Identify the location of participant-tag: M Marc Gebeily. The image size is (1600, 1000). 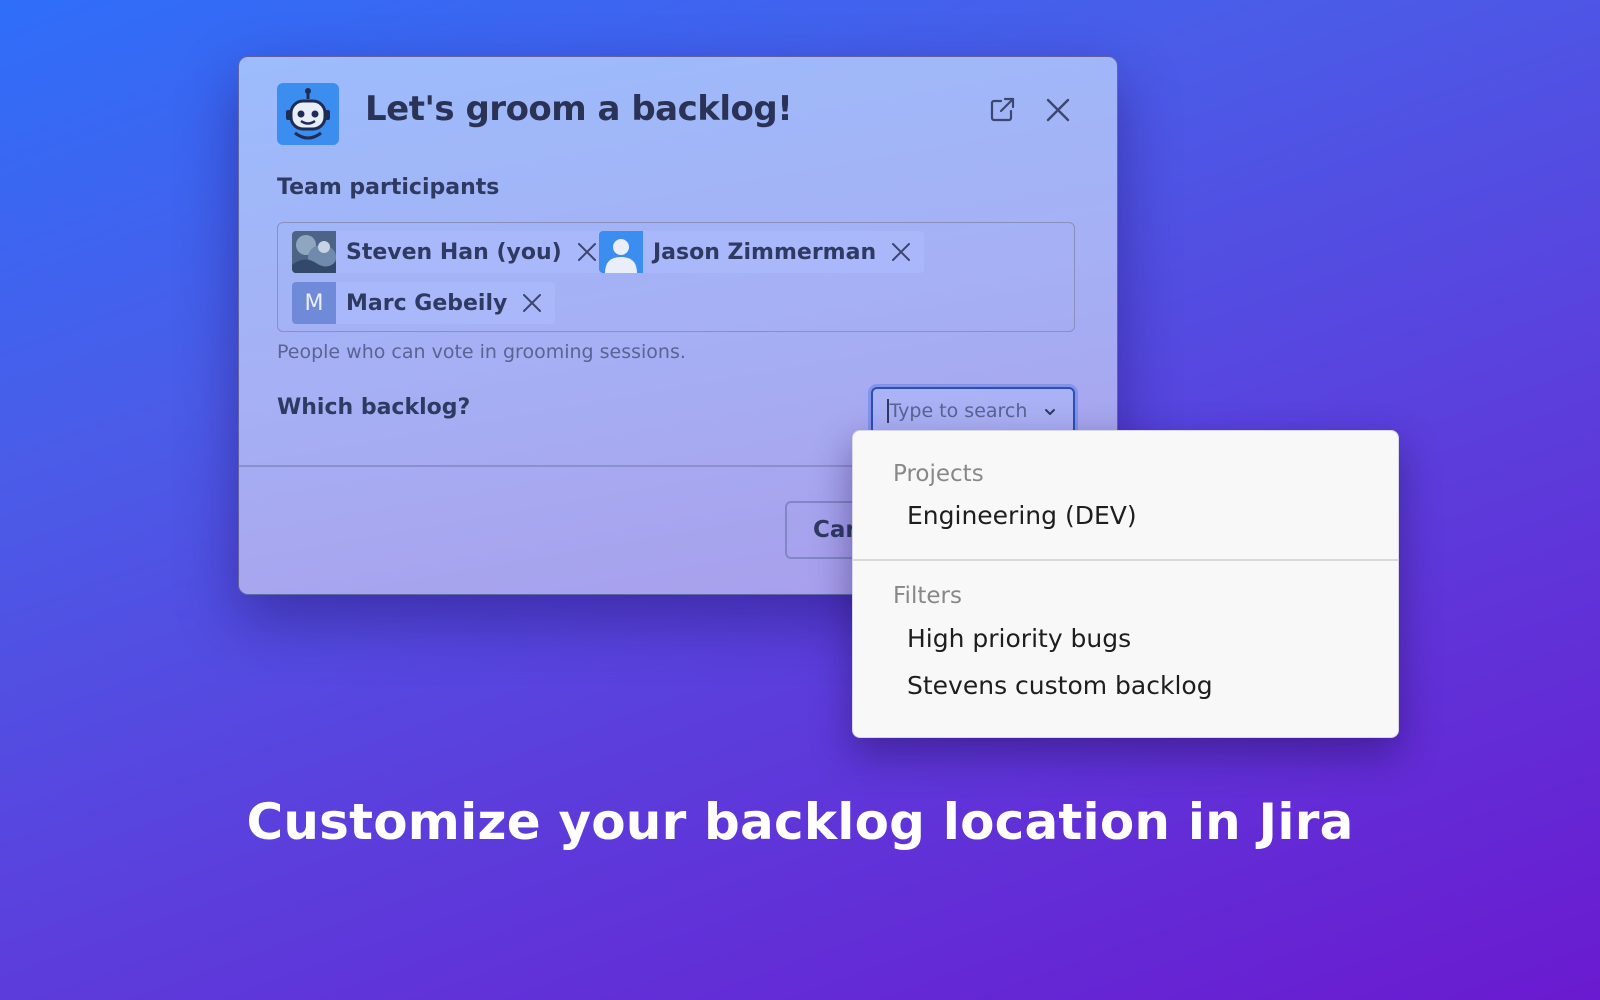
(424, 303).